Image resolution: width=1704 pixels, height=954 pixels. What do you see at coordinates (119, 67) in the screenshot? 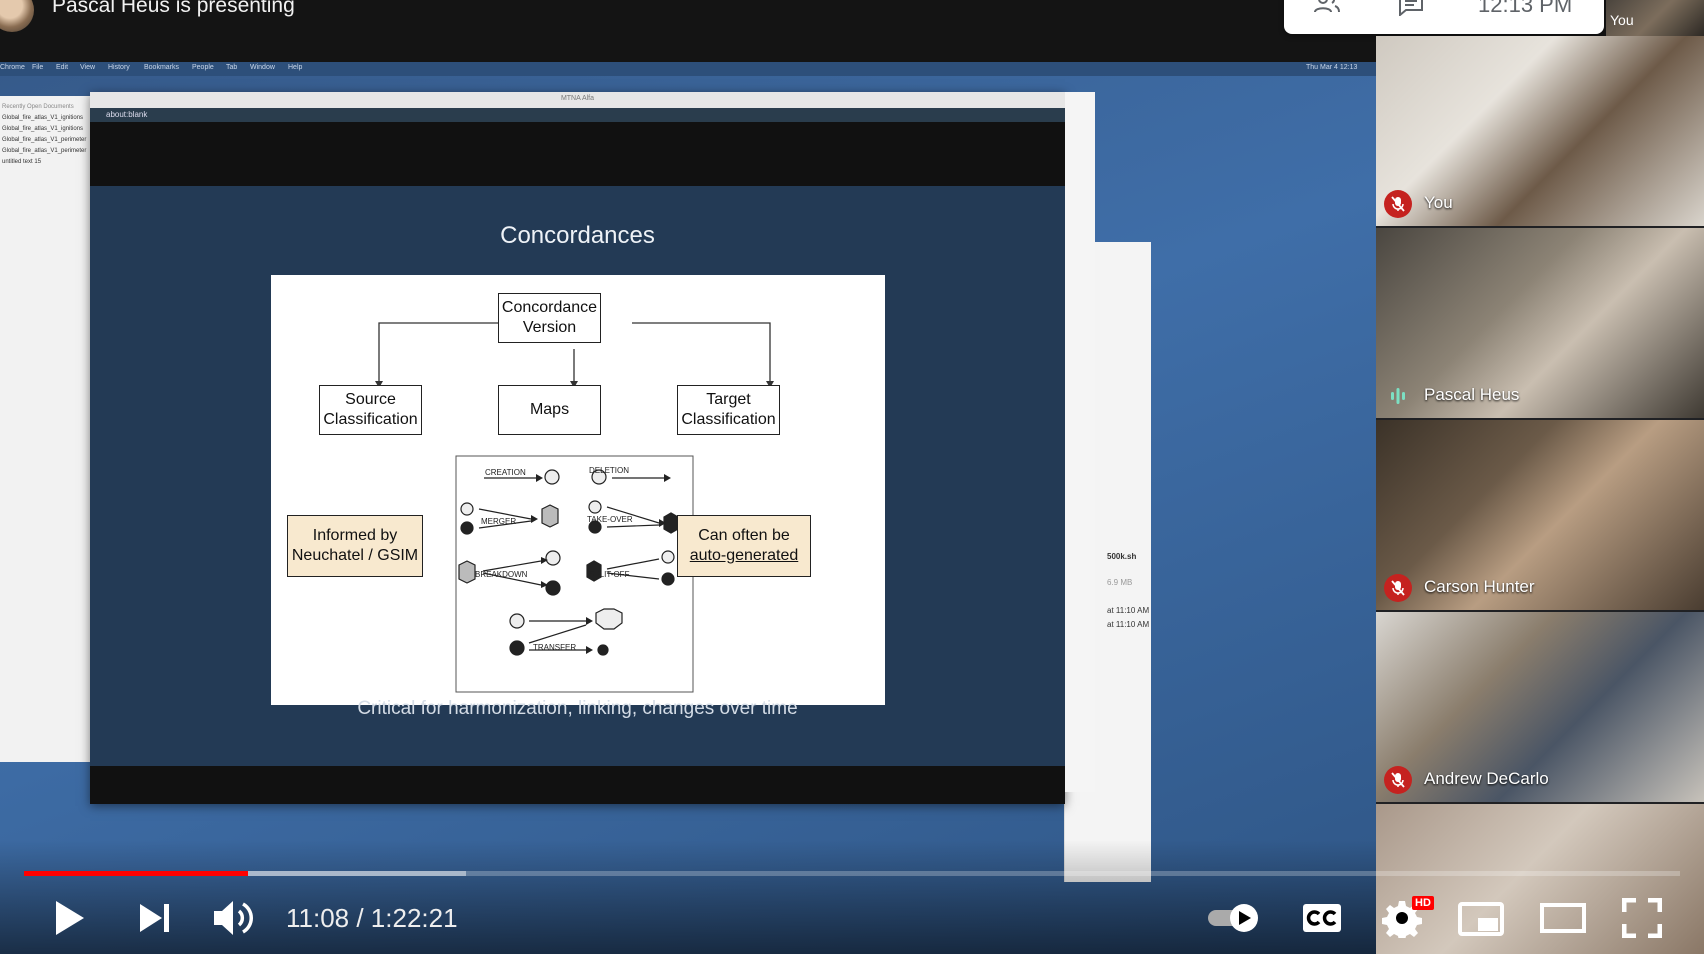
I see `menubar-item: History` at bounding box center [119, 67].